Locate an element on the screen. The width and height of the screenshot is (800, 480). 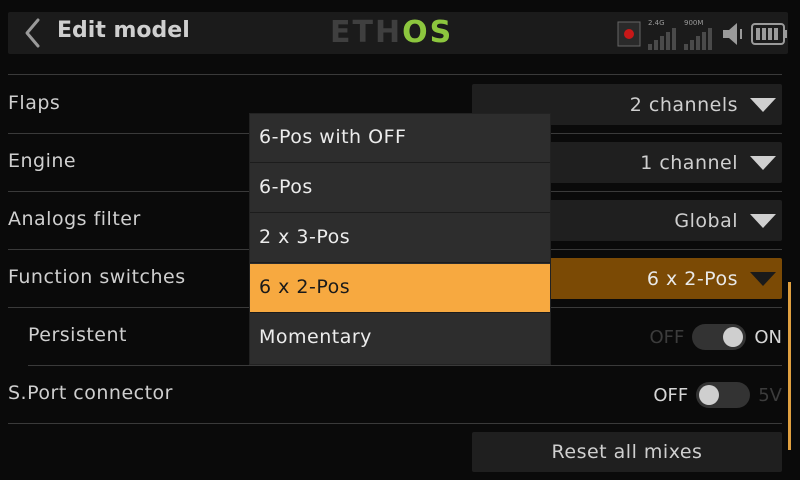
status-icons: 2.4G 900M is located at coordinates (702, 33).